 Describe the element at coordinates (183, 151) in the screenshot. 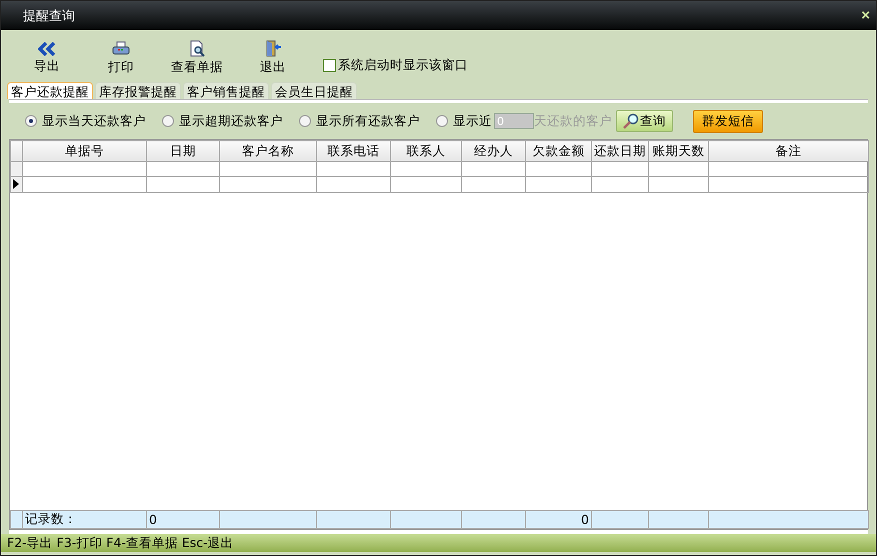

I see `column-header: 日期` at that location.